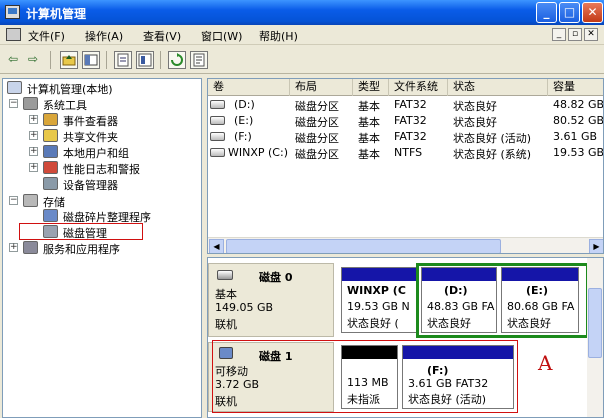 Image resolution: width=604 pixels, height=418 pixels. I want to click on maximize-button: □, so click(569, 12).